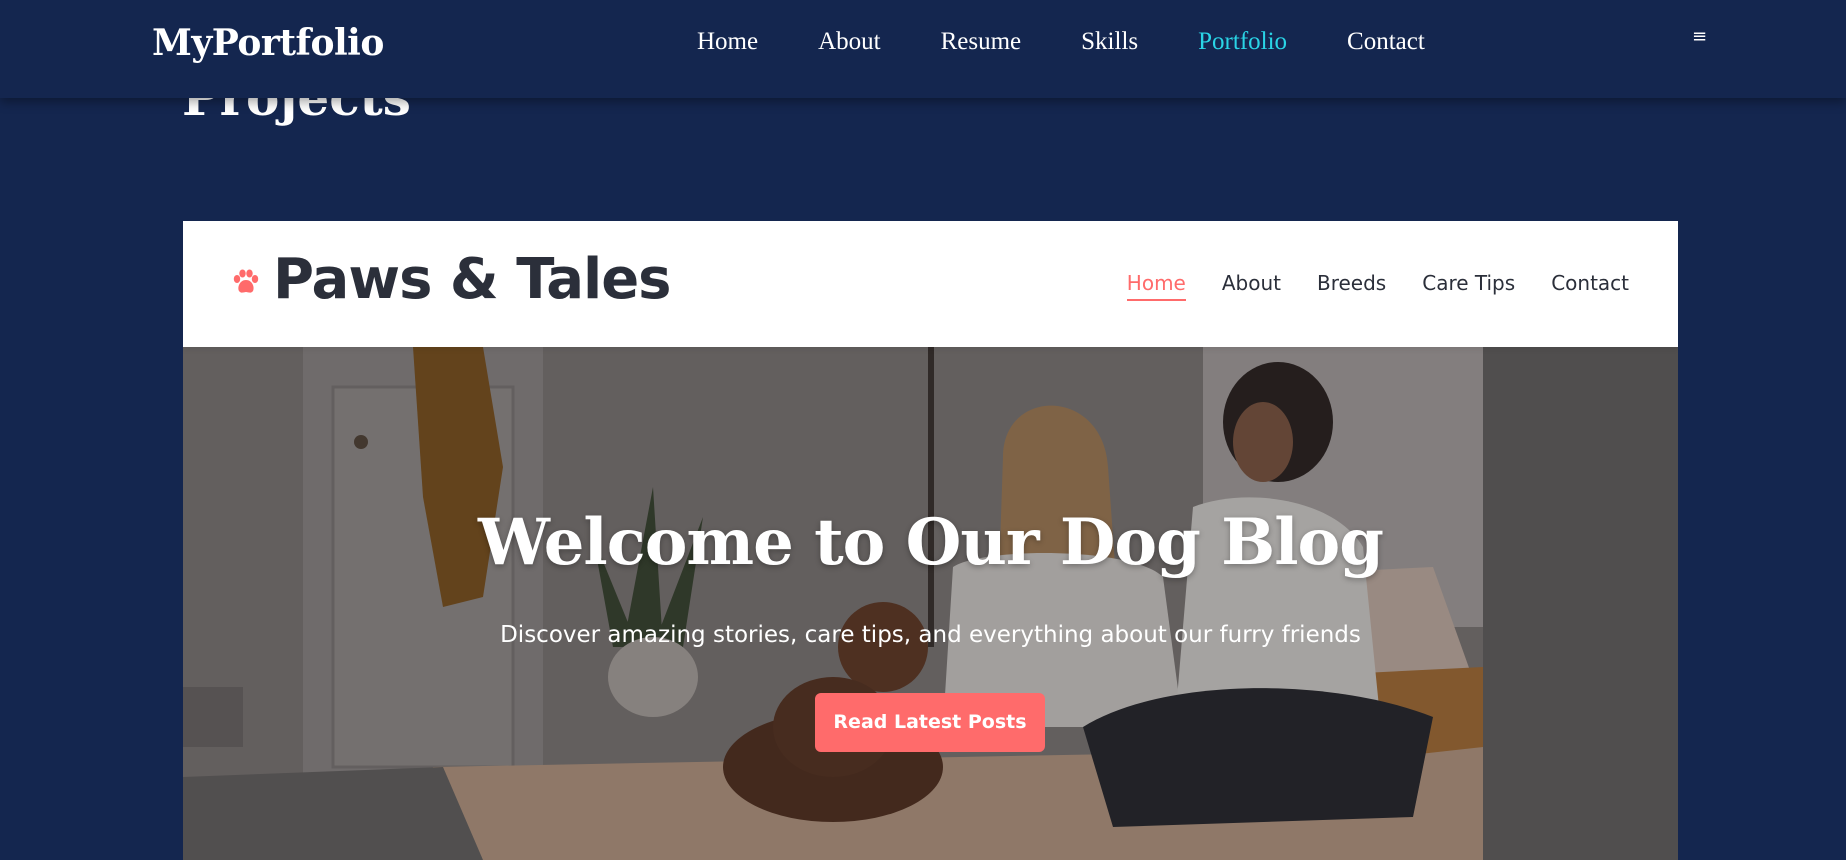  What do you see at coordinates (268, 43) in the screenshot?
I see `portfolio-brand: MyPortfolio` at bounding box center [268, 43].